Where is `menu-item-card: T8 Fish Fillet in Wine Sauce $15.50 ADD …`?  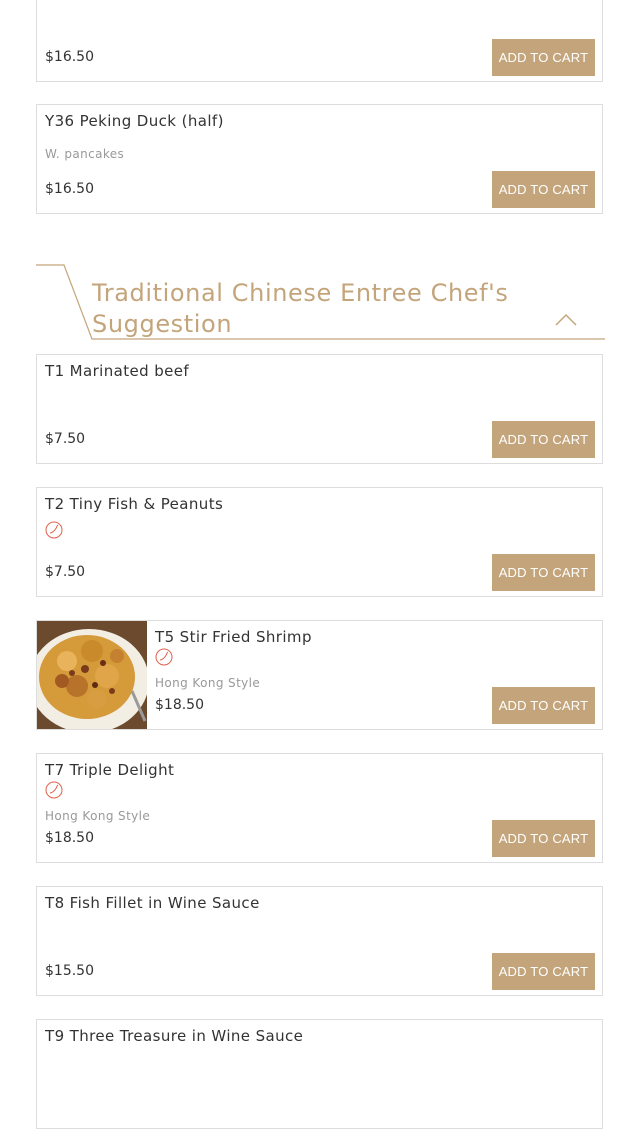
menu-item-card: T8 Fish Fillet in Wine Sauce $15.50 ADD … is located at coordinates (319, 941).